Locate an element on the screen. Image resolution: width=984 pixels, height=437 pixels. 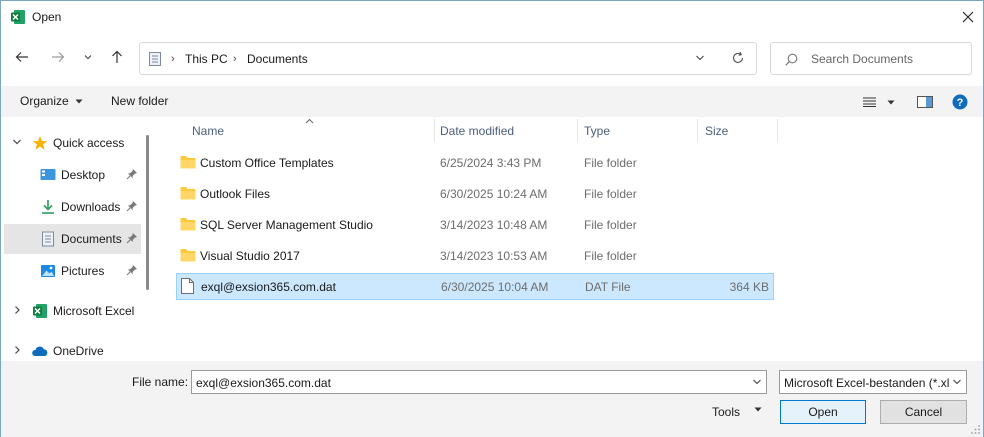
file-name: exql@exsion365.com.dat is located at coordinates (268, 287).